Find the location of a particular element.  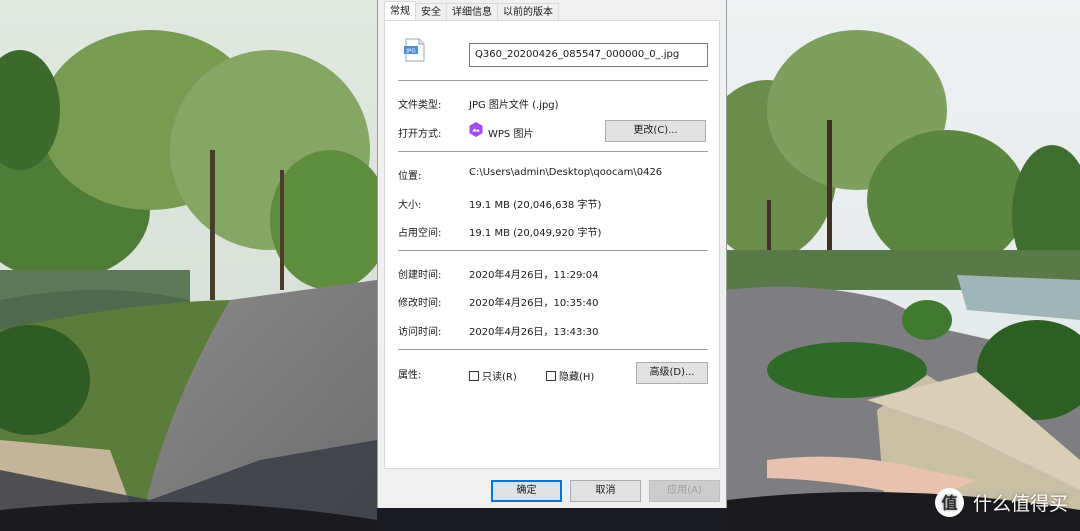

tab-details: 详细信息 is located at coordinates (472, 11).